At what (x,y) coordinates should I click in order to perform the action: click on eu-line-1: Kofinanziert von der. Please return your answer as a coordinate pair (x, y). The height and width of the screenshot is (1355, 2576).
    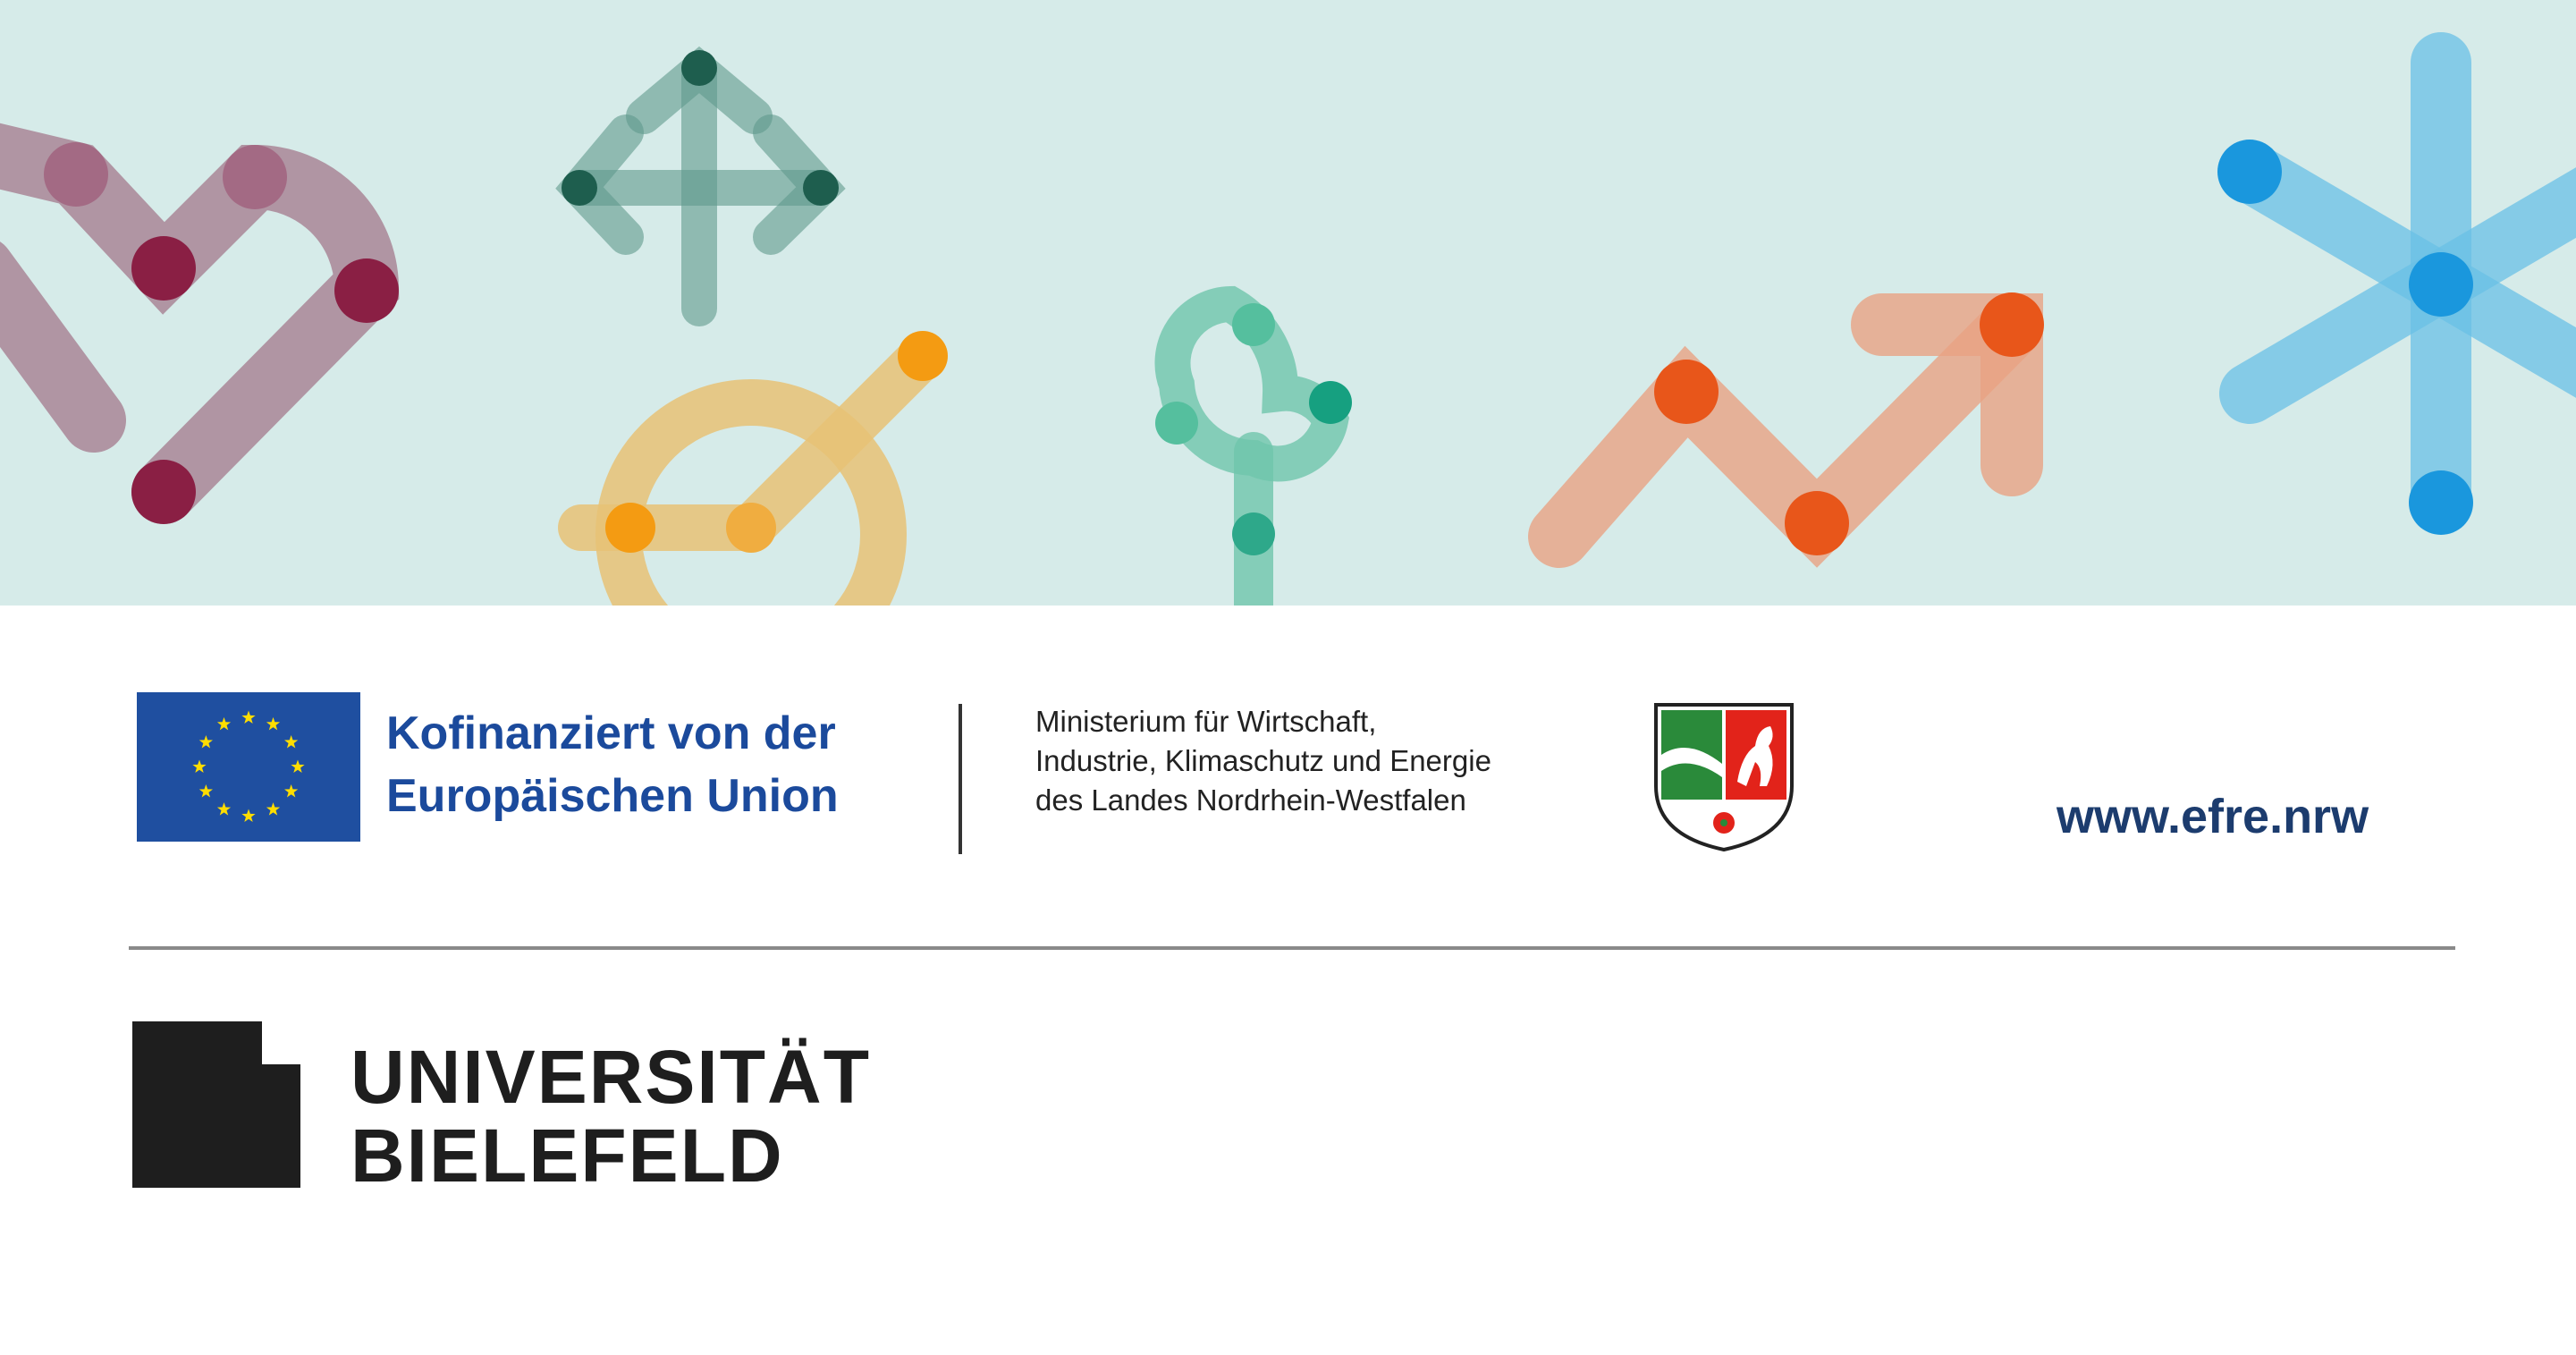
    Looking at the image, I should click on (611, 733).